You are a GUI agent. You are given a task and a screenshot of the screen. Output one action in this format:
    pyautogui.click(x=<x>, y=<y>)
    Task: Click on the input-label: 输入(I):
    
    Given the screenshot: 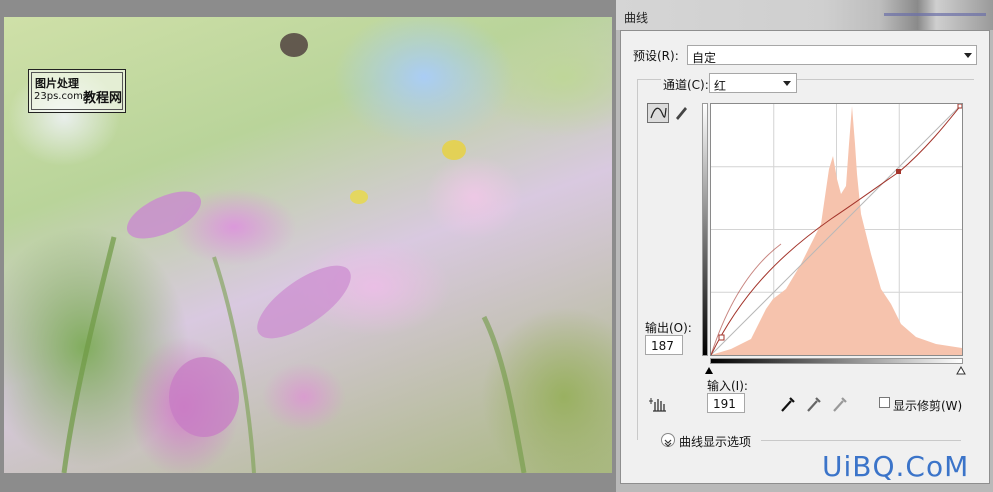 What is the action you would take?
    pyautogui.click(x=727, y=386)
    